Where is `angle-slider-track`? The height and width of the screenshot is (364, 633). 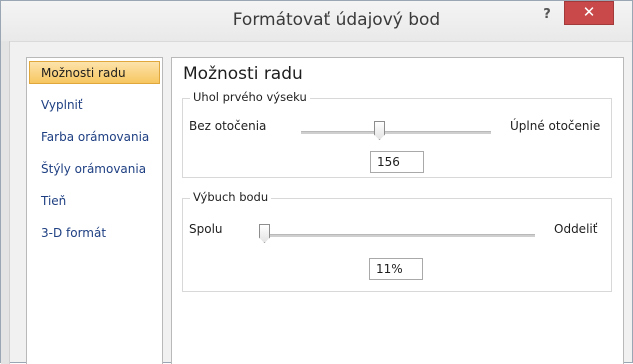 angle-slider-track is located at coordinates (396, 132).